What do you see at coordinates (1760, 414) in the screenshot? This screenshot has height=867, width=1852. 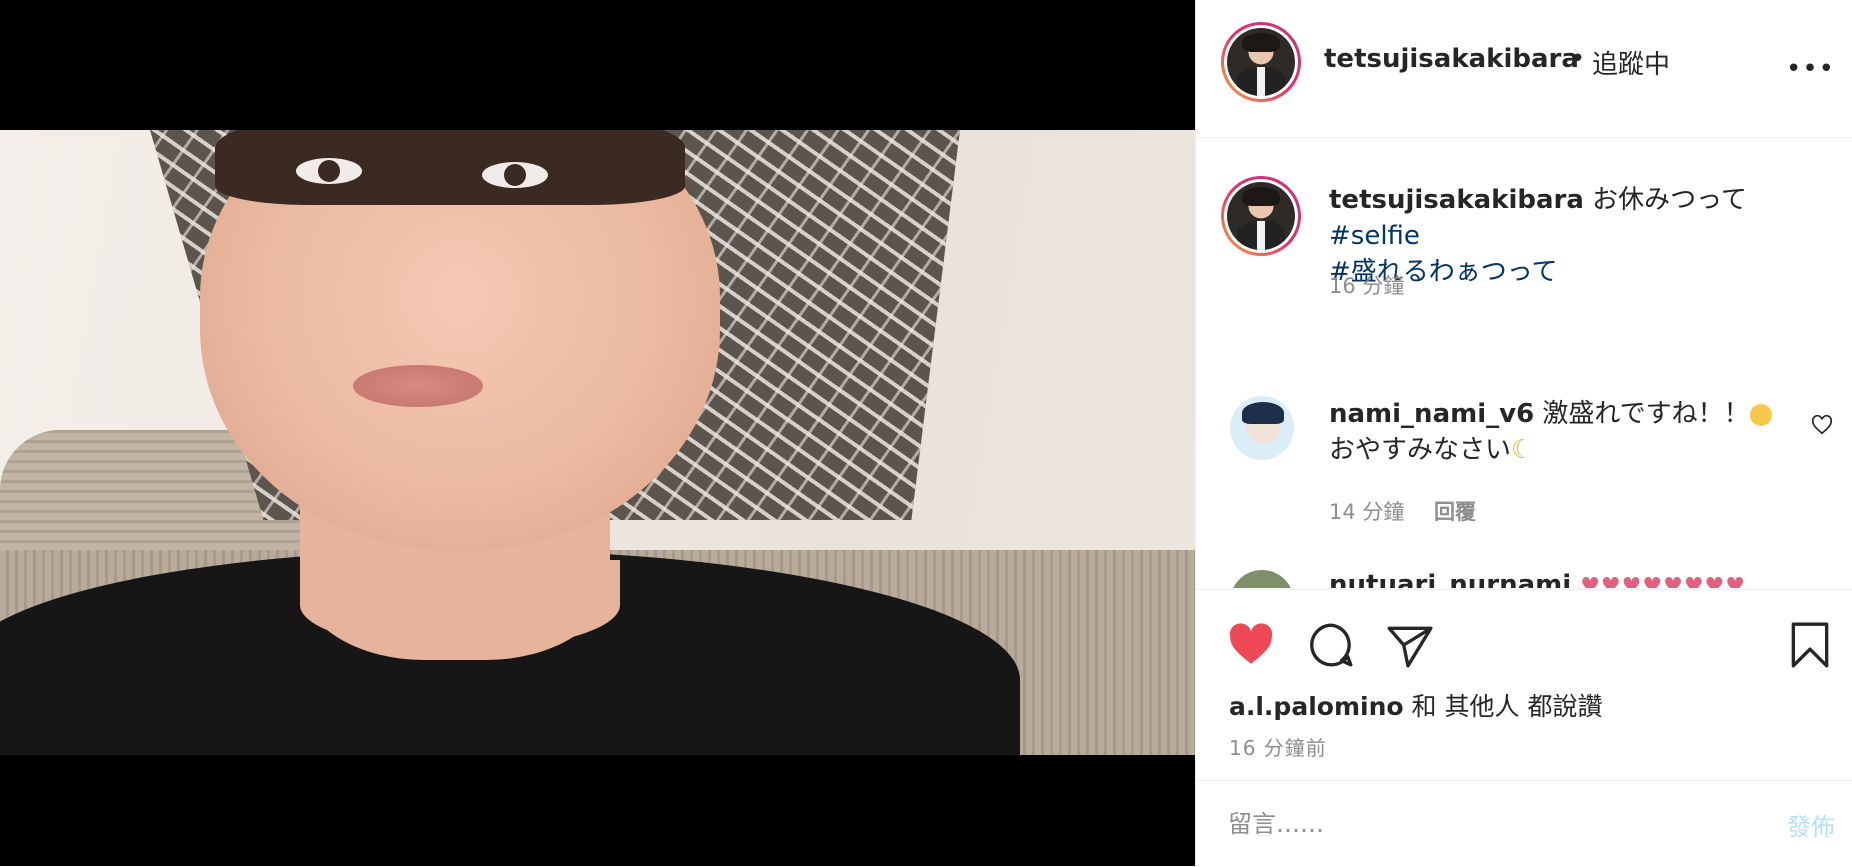 I see `flushed-emoji-icon` at bounding box center [1760, 414].